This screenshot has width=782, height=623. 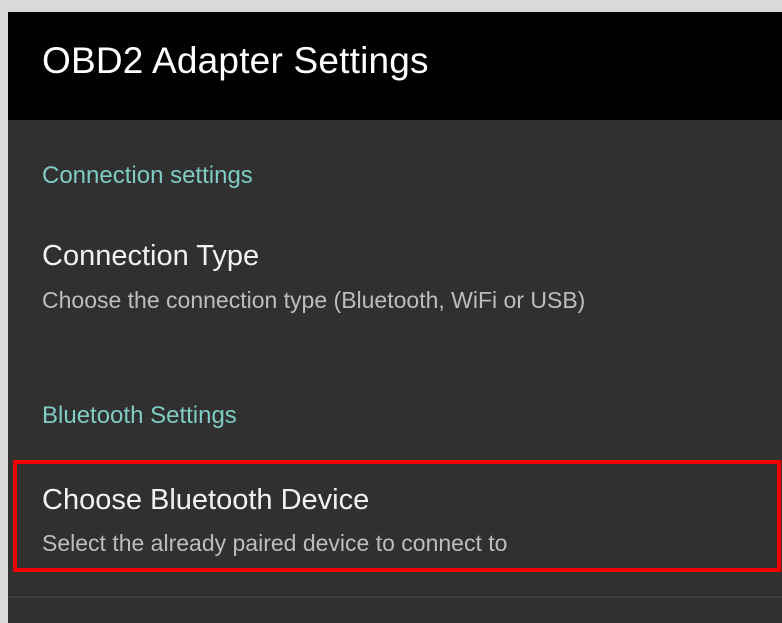 What do you see at coordinates (147, 175) in the screenshot?
I see `category-connection-settings: Connection settings` at bounding box center [147, 175].